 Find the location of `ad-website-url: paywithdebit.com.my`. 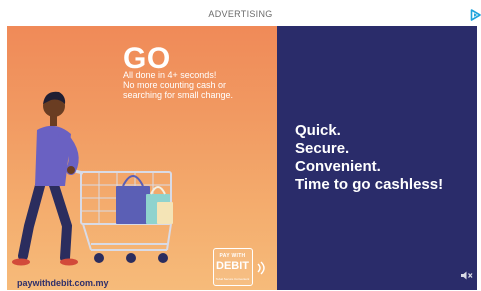

ad-website-url: paywithdebit.com.my is located at coordinates (63, 283).